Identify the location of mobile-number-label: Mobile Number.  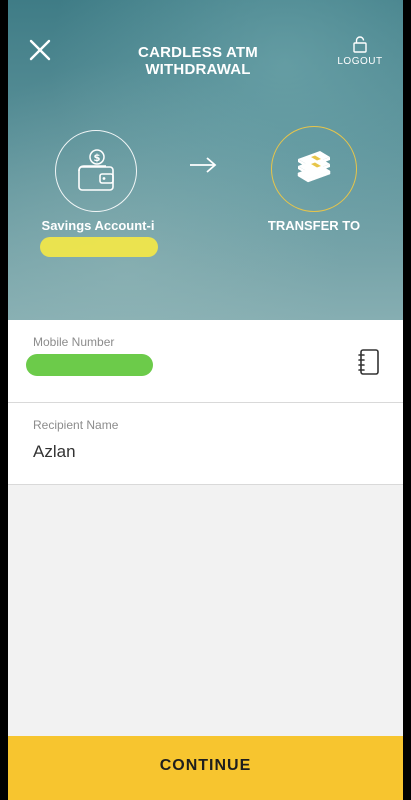
(74, 342).